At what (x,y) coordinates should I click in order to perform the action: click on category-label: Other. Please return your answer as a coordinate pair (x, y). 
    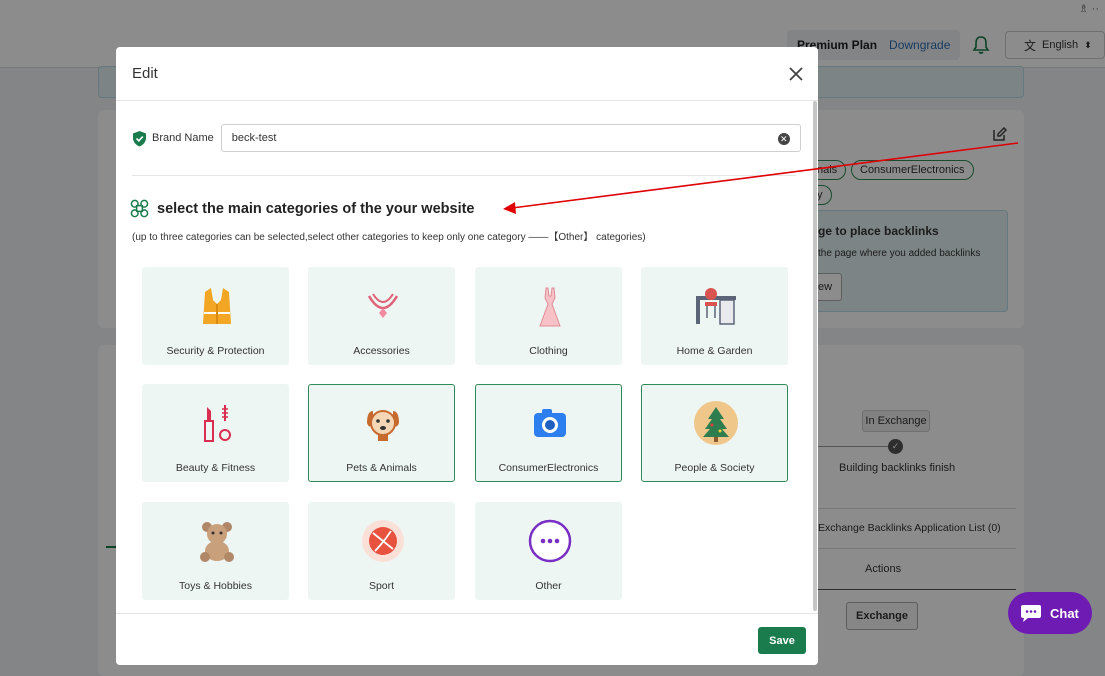
    Looking at the image, I should click on (548, 586).